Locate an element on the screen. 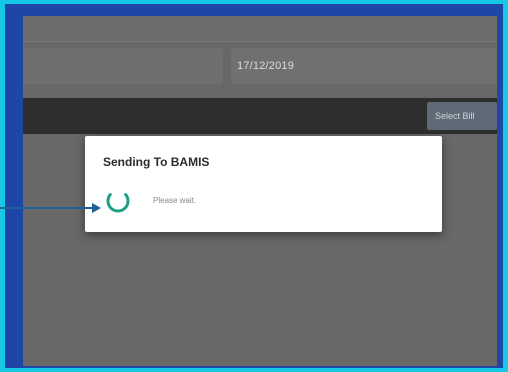 The image size is (508, 372). dialog-message: Please wait. is located at coordinates (175, 200).